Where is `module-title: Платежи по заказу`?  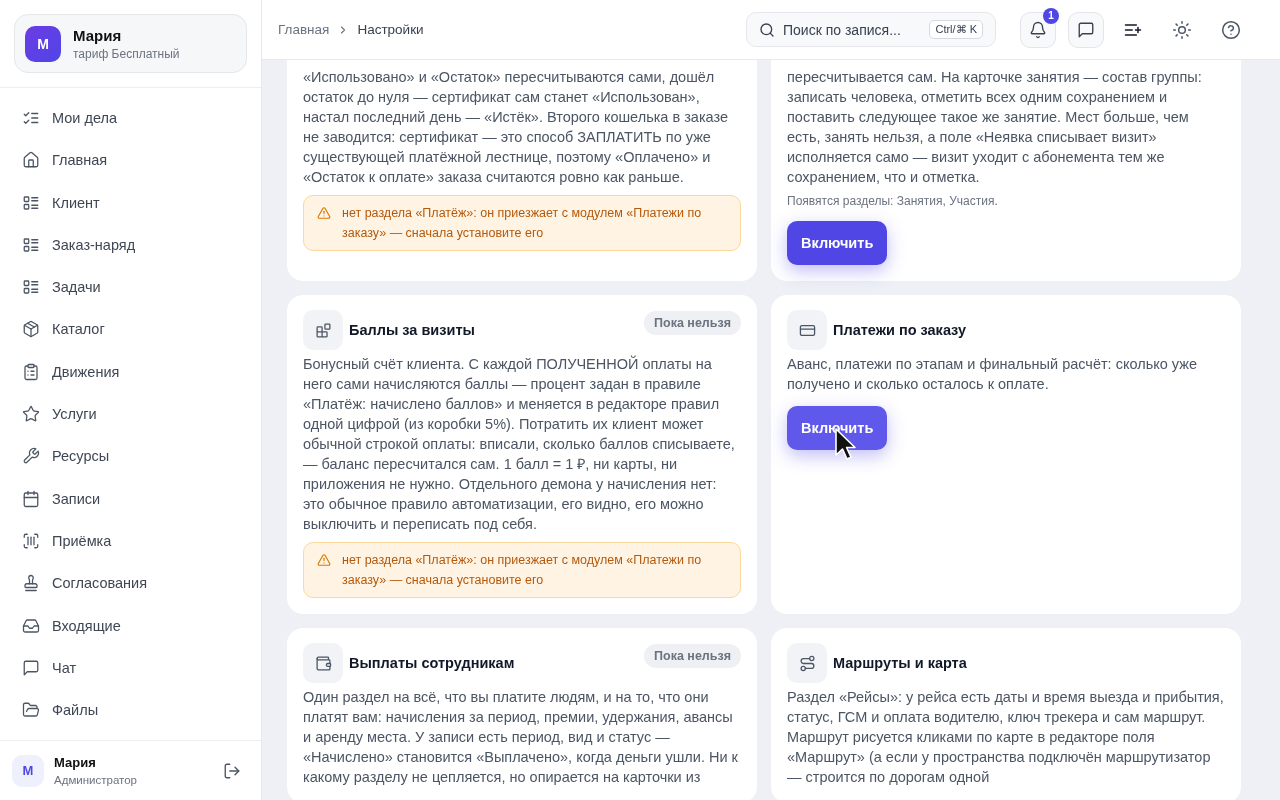 module-title: Платежи по заказу is located at coordinates (900, 330).